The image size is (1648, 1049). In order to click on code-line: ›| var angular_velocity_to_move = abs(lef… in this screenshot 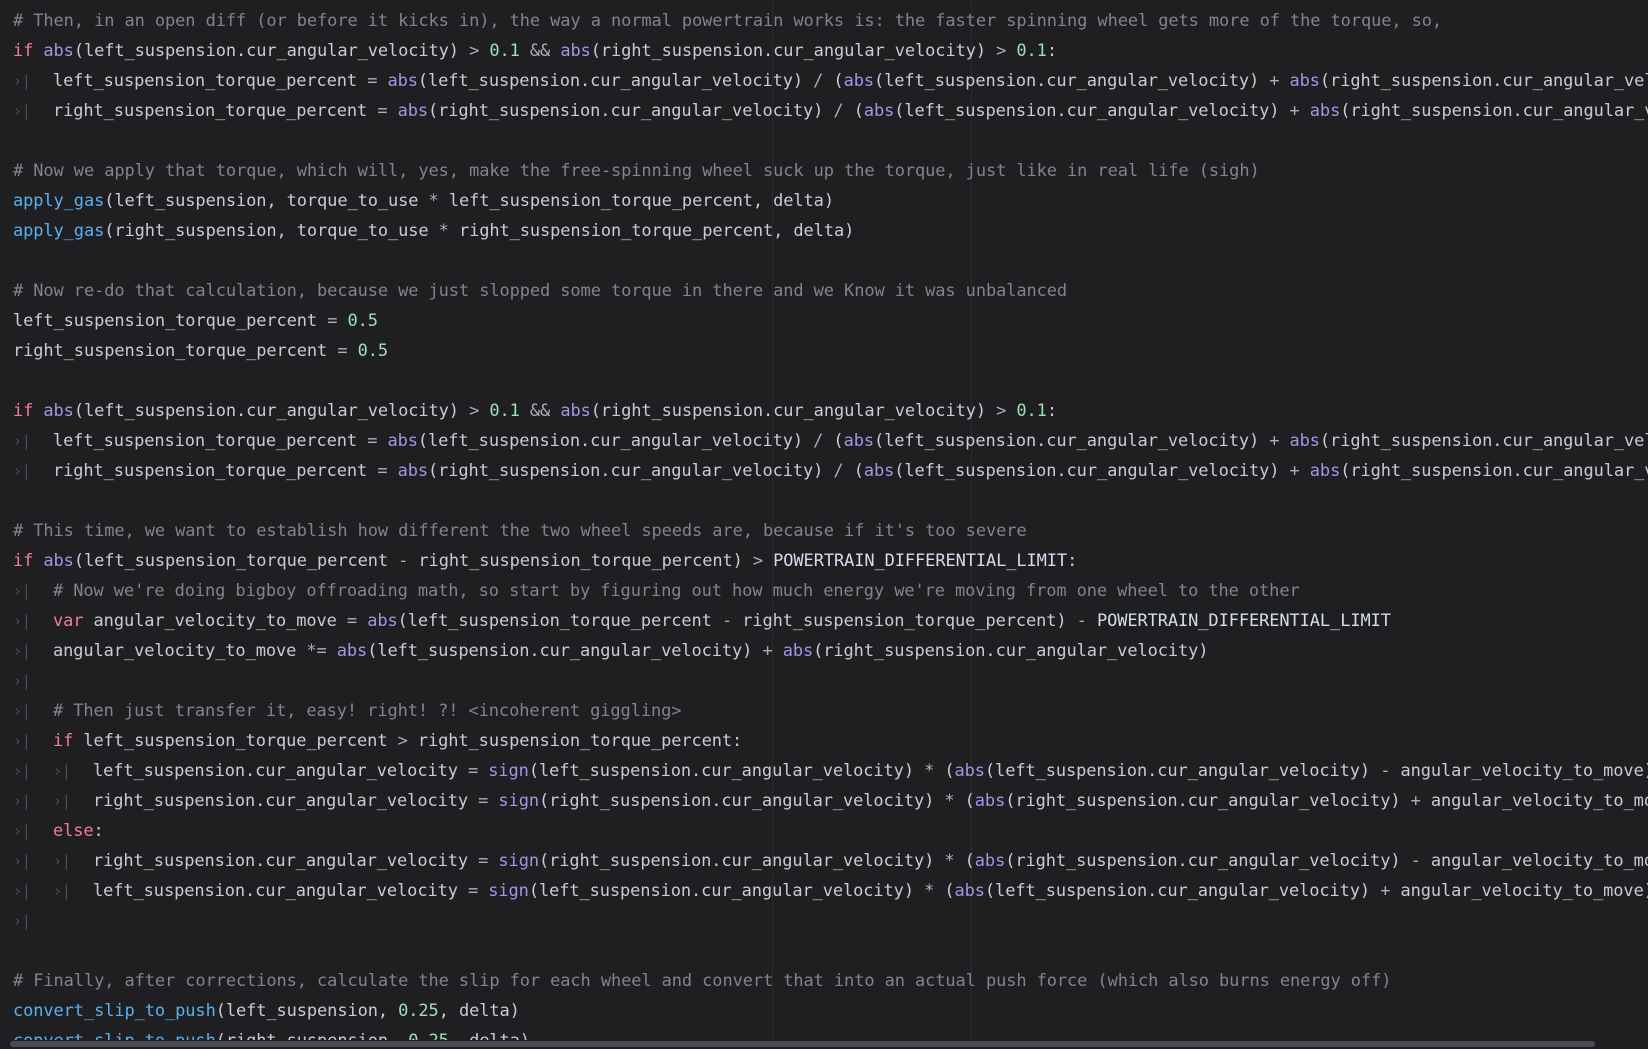, I will do `click(830, 621)`.